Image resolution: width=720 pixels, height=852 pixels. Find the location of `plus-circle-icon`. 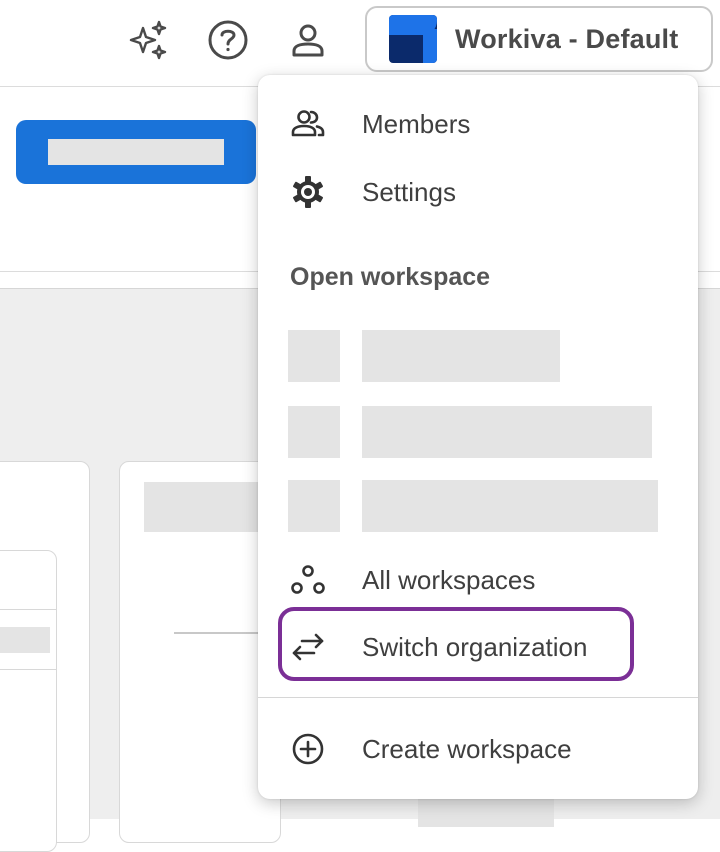

plus-circle-icon is located at coordinates (308, 749).